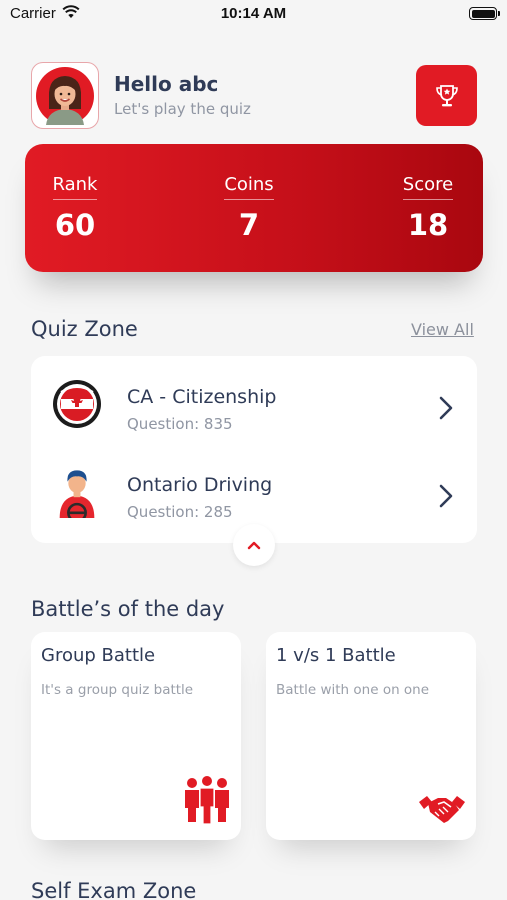 This screenshot has height=900, width=507. What do you see at coordinates (428, 225) in the screenshot?
I see `stat-score-value: 18` at bounding box center [428, 225].